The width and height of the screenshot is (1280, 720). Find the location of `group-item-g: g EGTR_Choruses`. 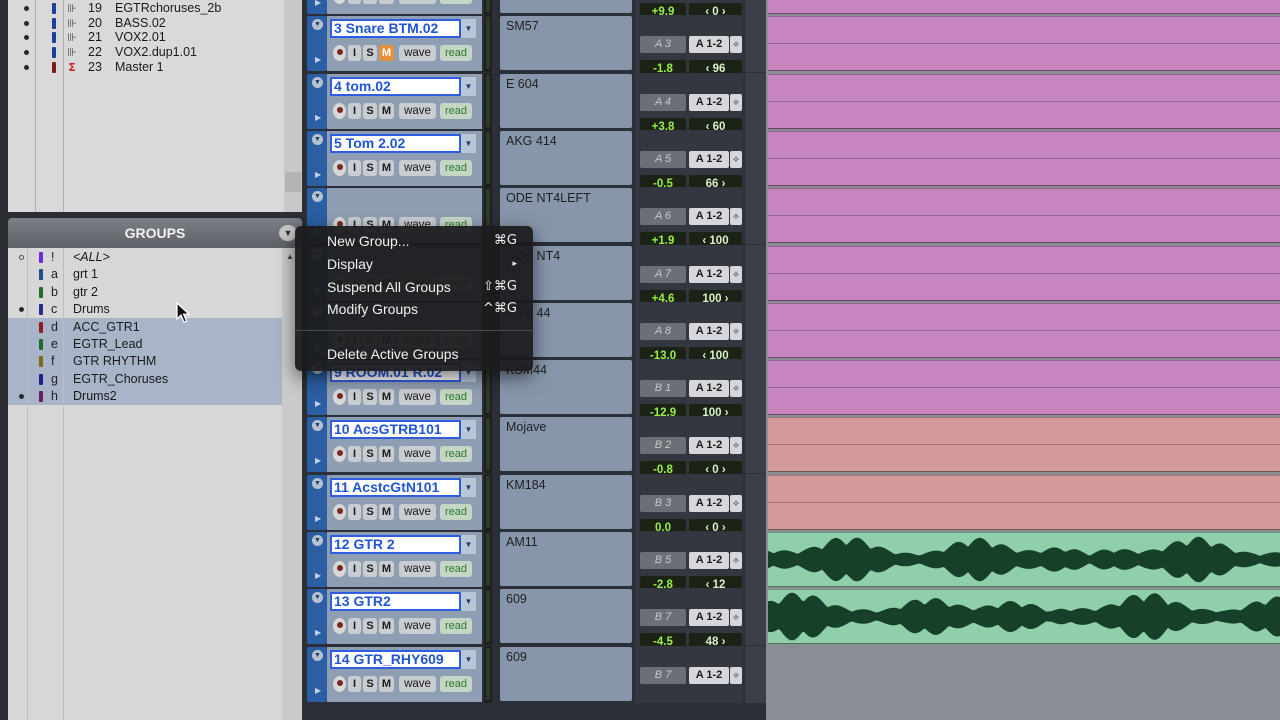

group-item-g: g EGTR_Choruses is located at coordinates (145, 379).